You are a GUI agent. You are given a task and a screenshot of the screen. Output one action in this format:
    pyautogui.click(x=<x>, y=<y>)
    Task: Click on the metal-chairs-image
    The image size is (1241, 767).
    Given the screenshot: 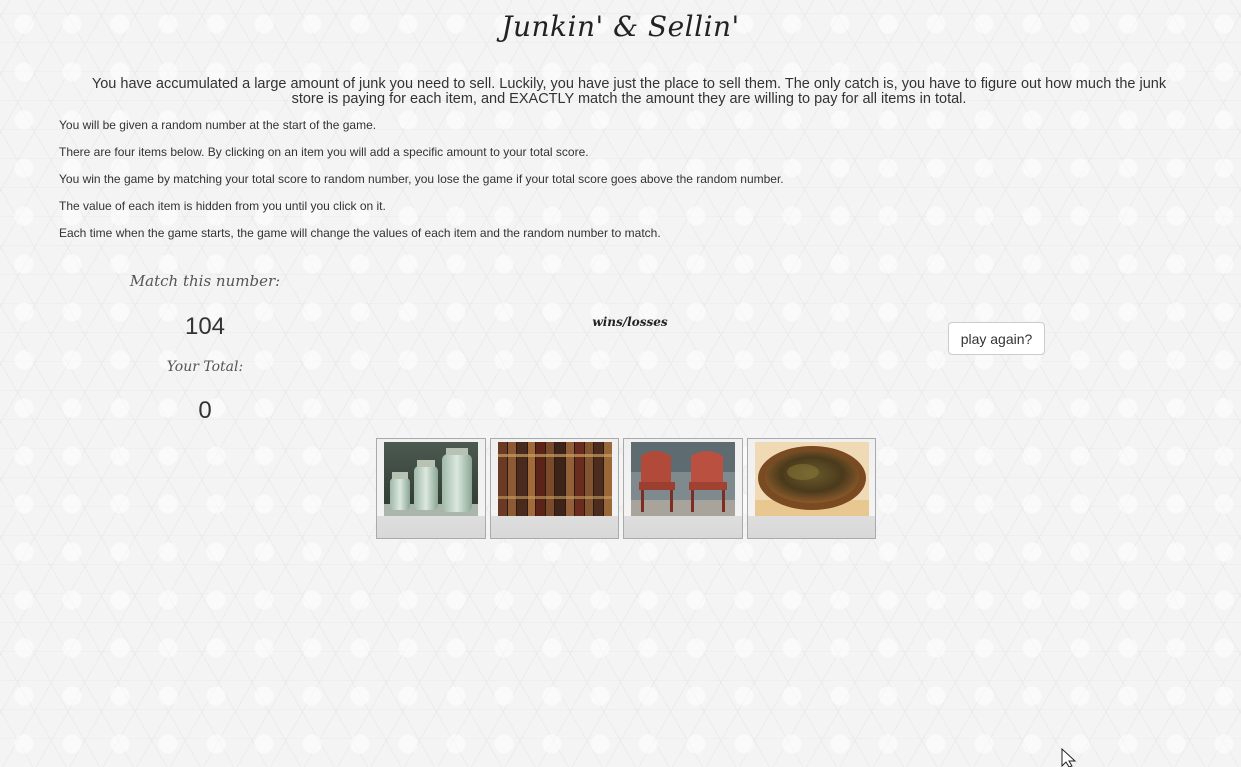 What is the action you would take?
    pyautogui.click(x=683, y=479)
    